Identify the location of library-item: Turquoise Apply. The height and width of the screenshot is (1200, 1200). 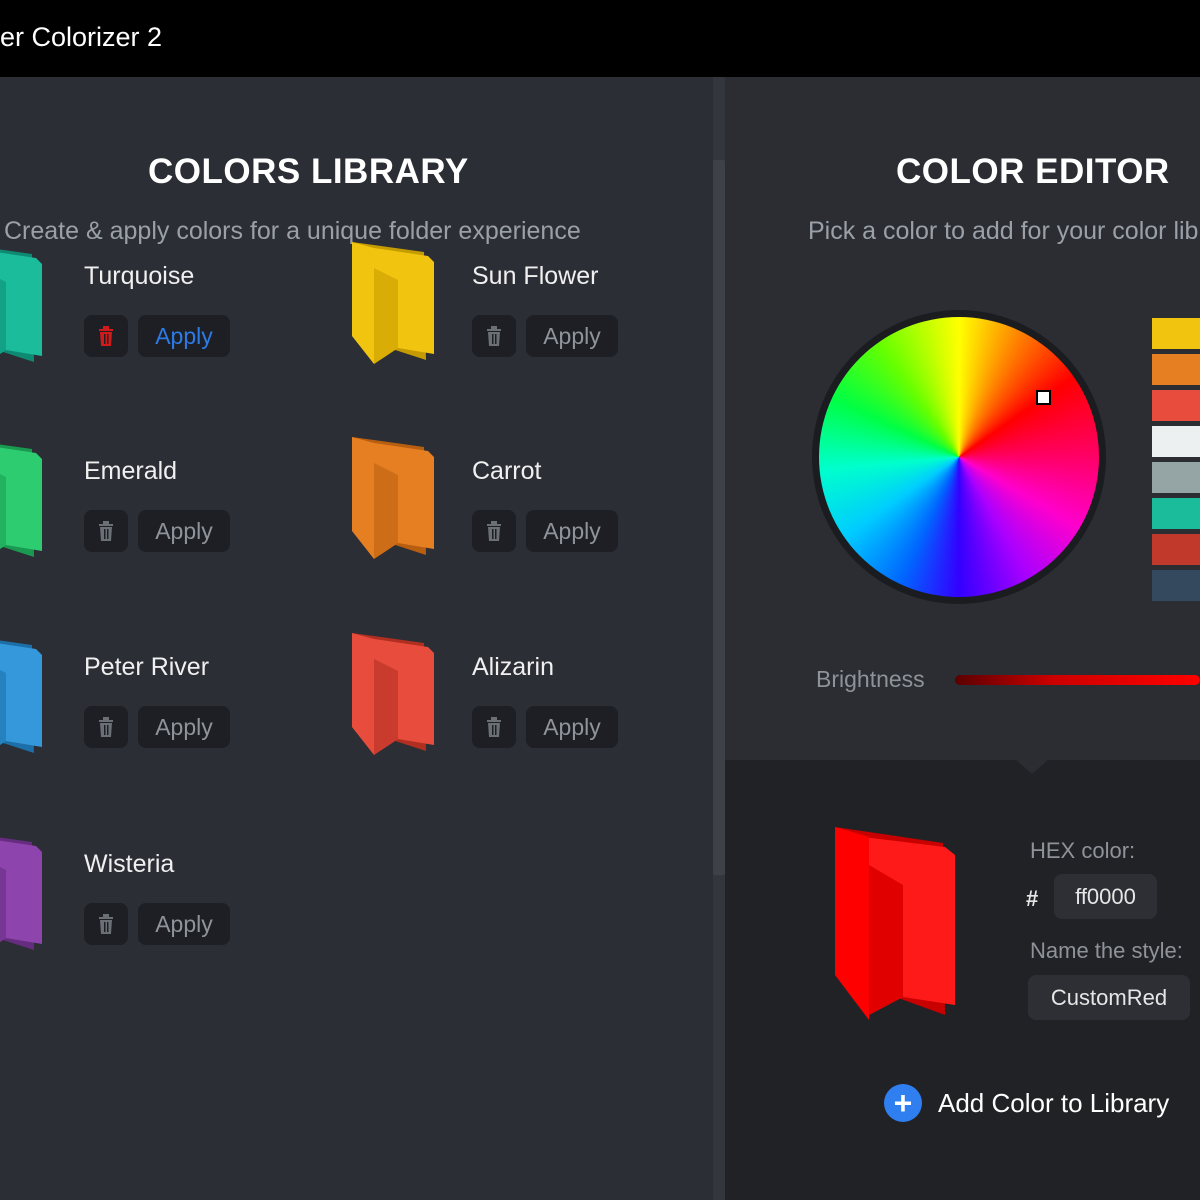
(165, 324).